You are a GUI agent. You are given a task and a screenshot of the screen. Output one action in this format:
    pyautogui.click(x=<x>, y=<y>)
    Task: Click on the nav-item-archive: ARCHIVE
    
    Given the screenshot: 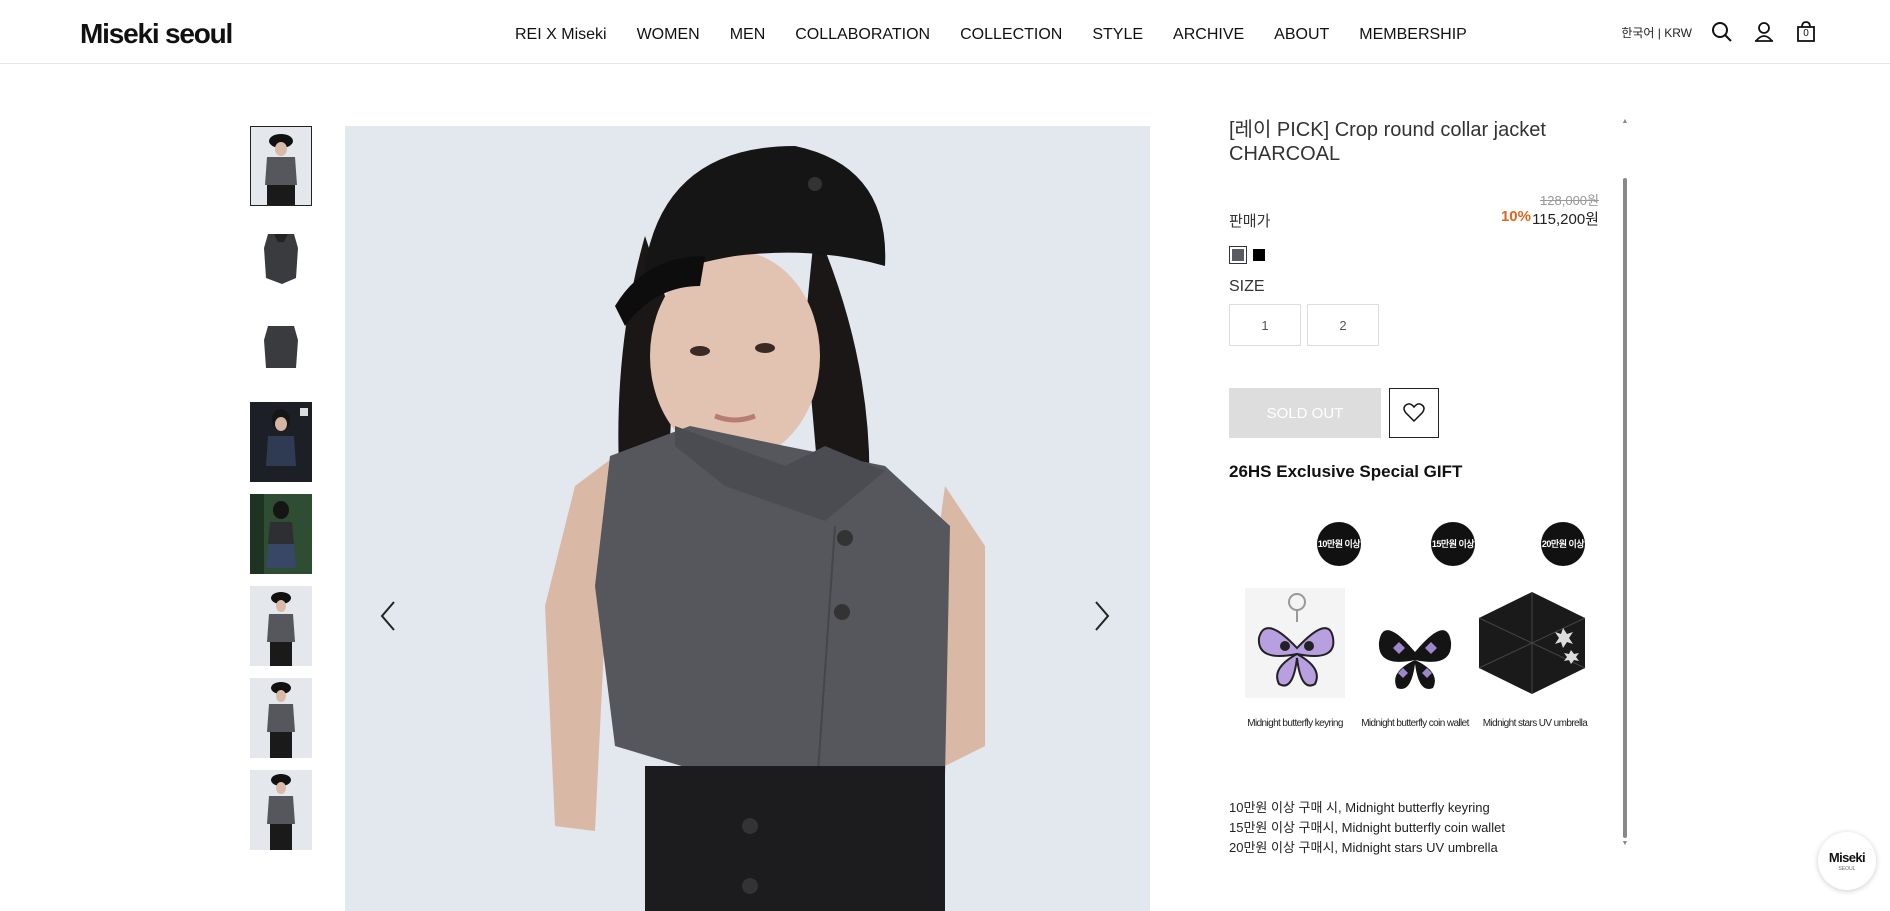 What is the action you would take?
    pyautogui.click(x=1208, y=35)
    